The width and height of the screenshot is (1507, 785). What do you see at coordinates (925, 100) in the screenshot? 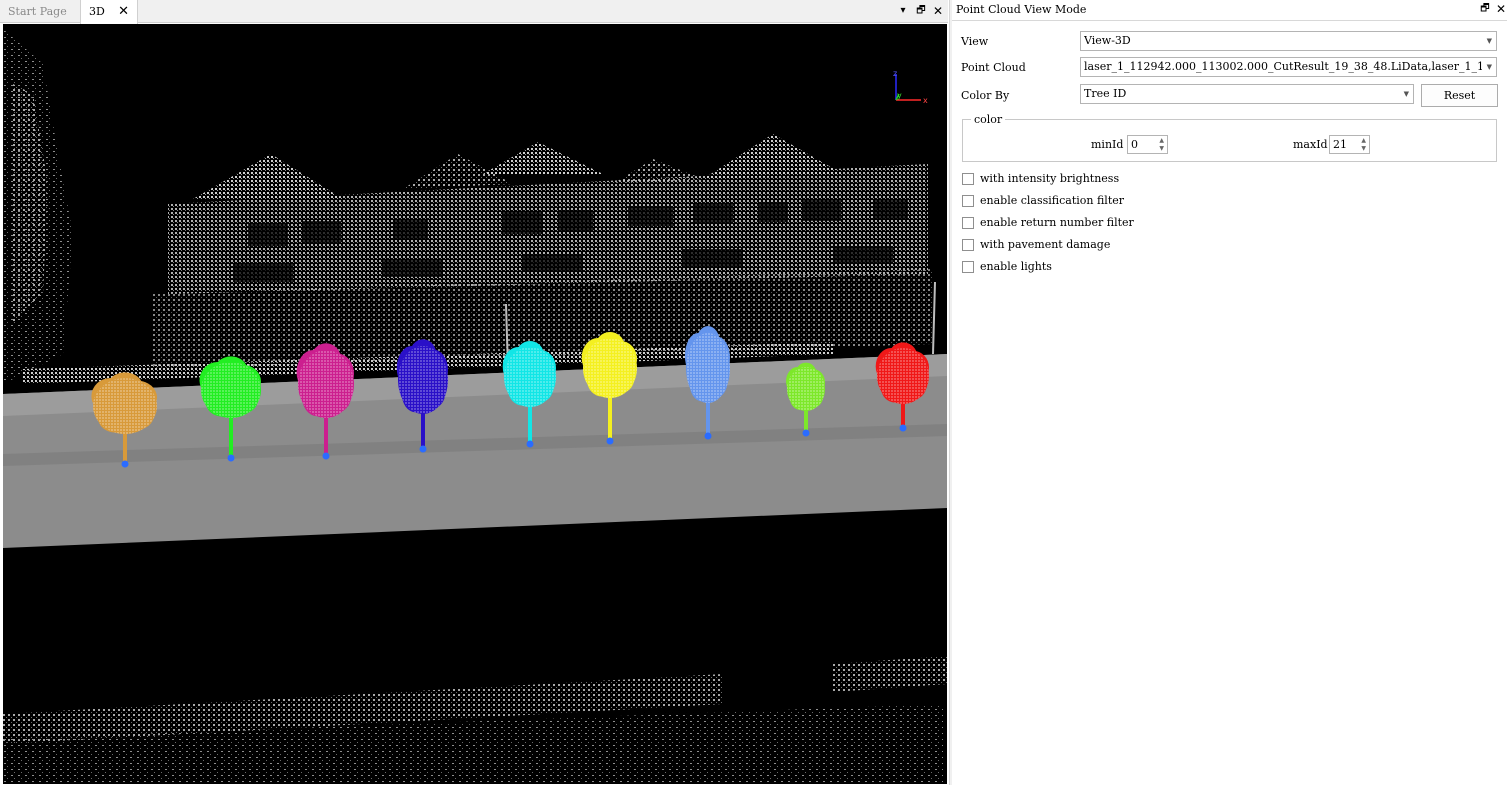
I see `x-axis-label: x` at bounding box center [925, 100].